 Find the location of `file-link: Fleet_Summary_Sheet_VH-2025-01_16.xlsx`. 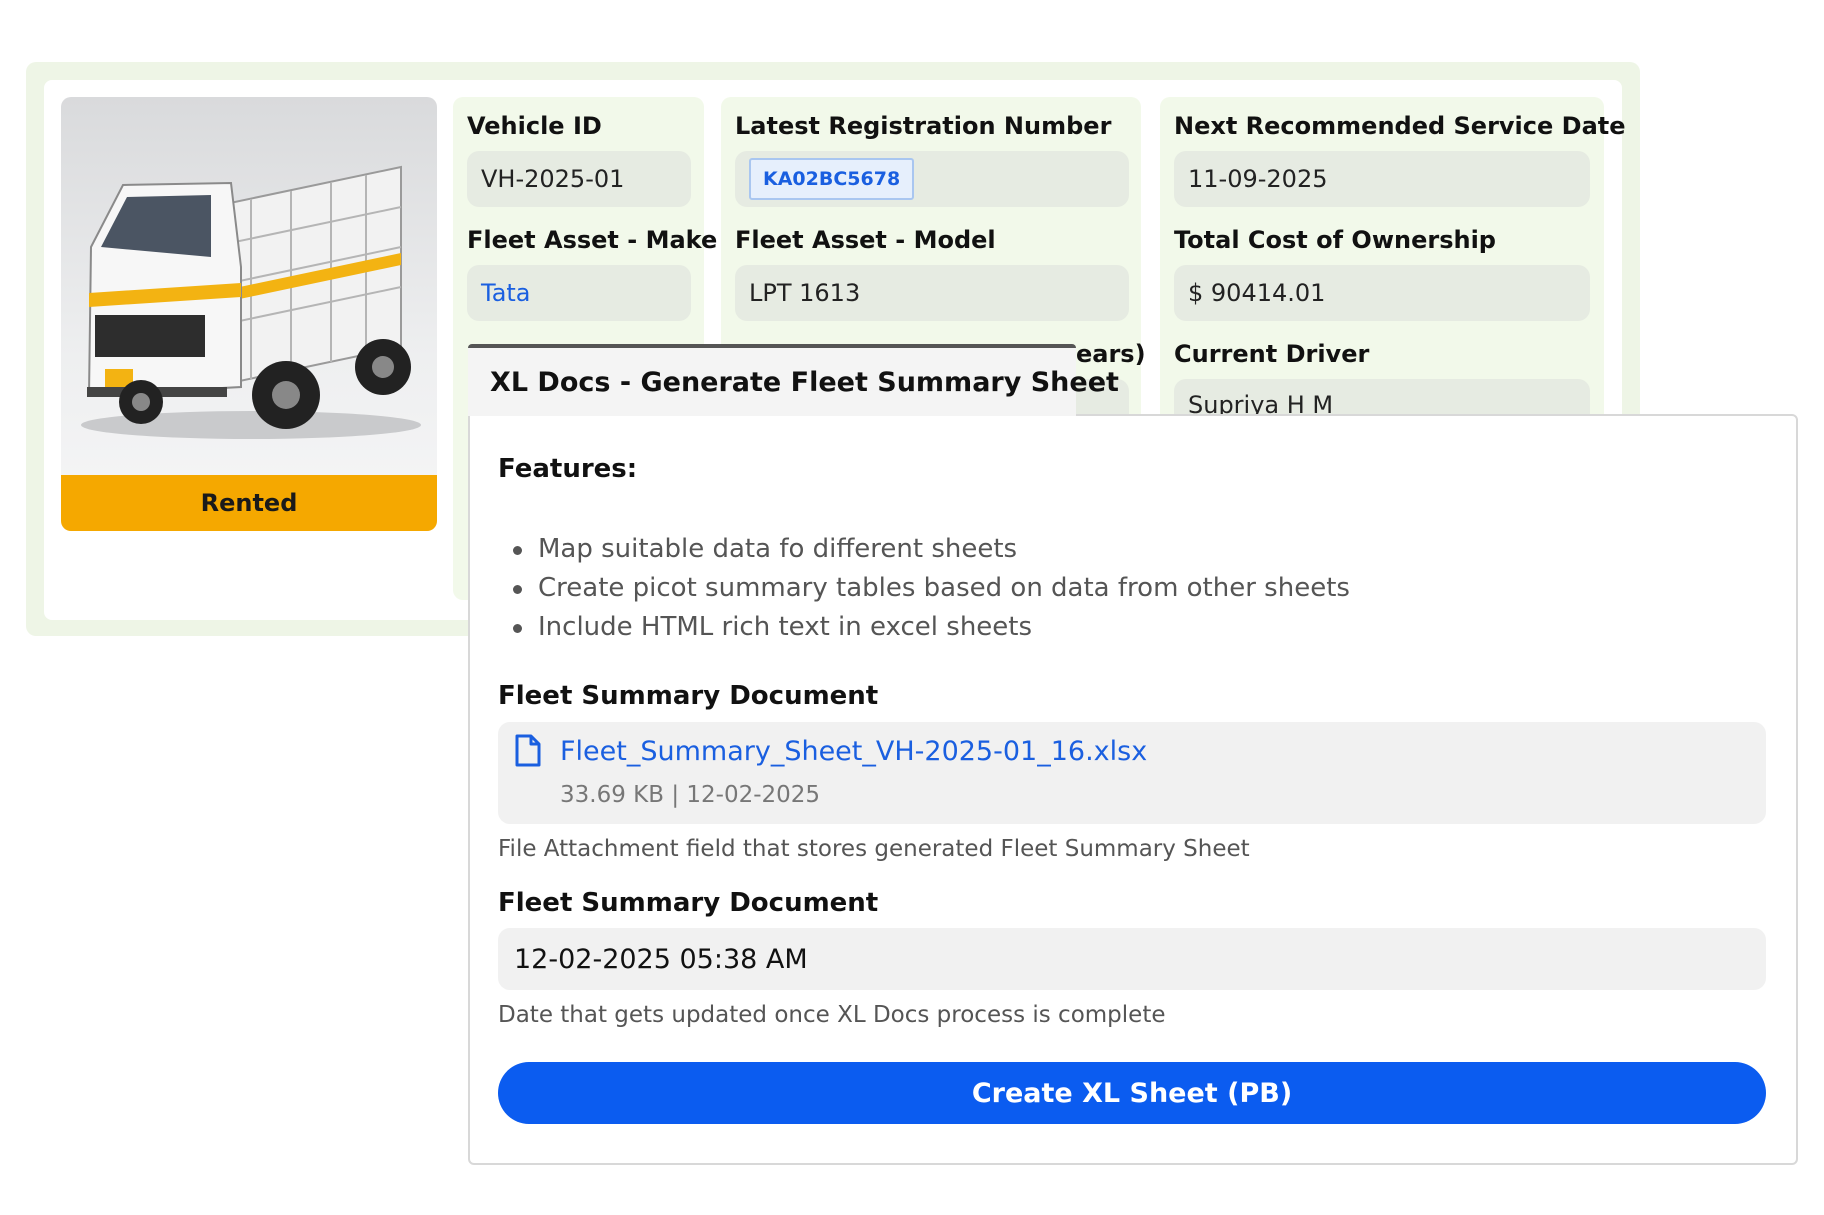

file-link: Fleet_Summary_Sheet_VH-2025-01_16.xlsx is located at coordinates (853, 751).